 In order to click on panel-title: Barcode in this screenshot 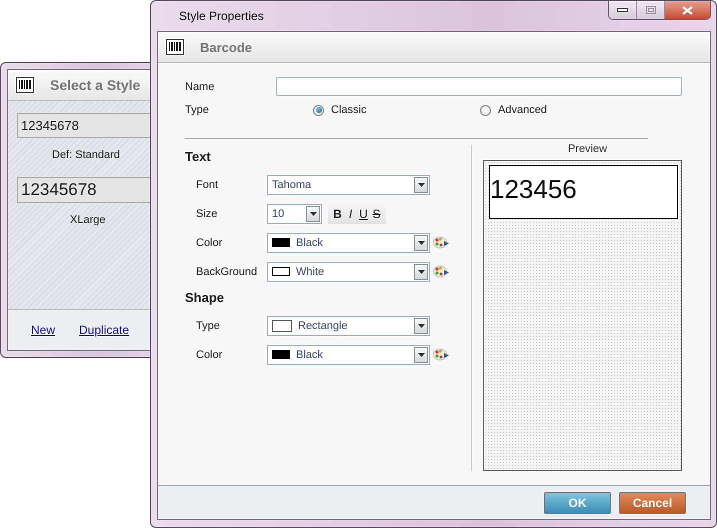, I will do `click(226, 47)`.